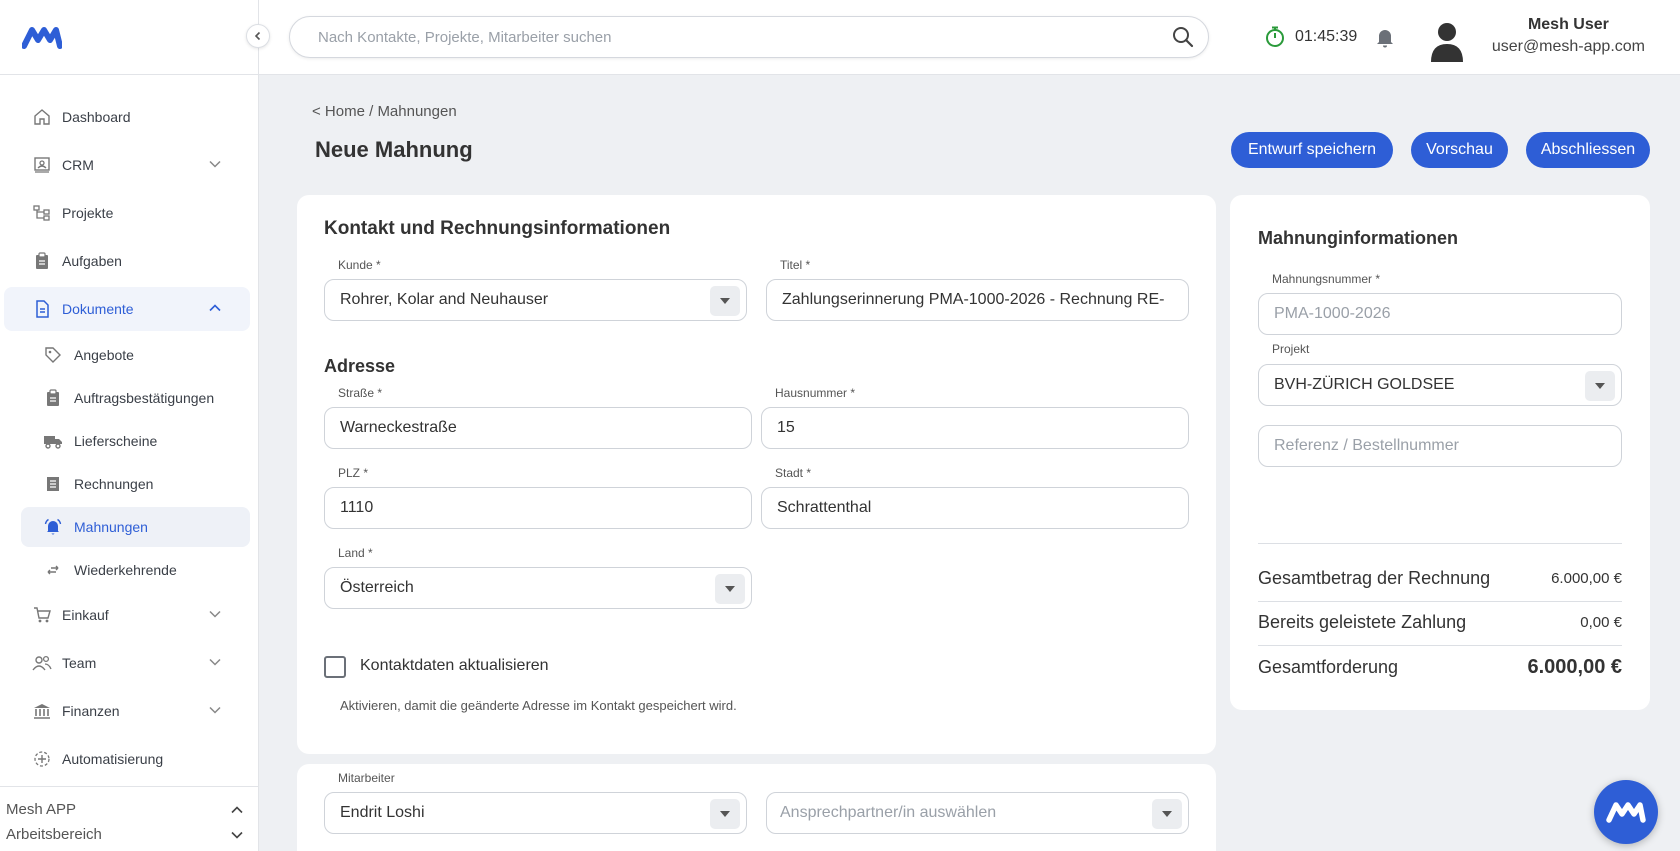 This screenshot has width=1680, height=851. Describe the element at coordinates (1364, 384) in the screenshot. I see `project-value: BVH-ZÜRICH GOLDSEE` at that location.